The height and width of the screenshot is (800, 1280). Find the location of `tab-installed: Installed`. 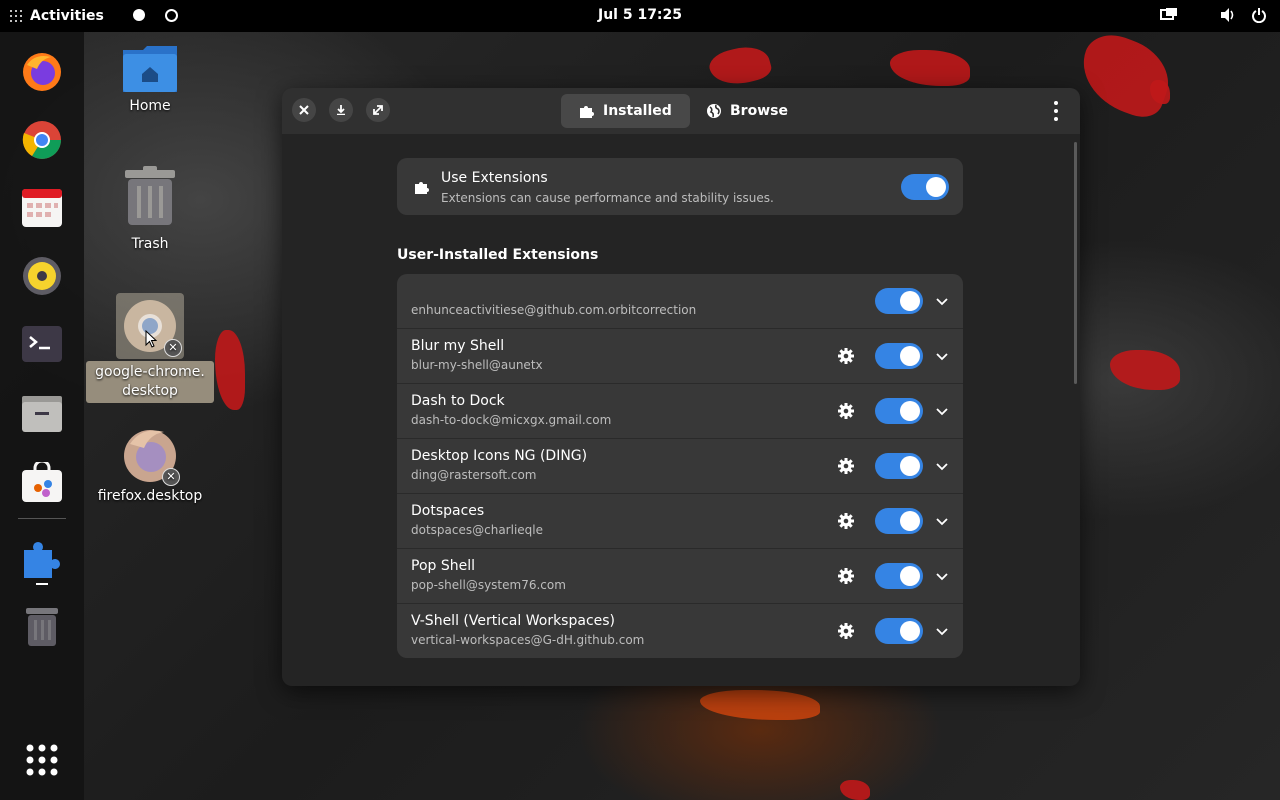

tab-installed: Installed is located at coordinates (625, 111).